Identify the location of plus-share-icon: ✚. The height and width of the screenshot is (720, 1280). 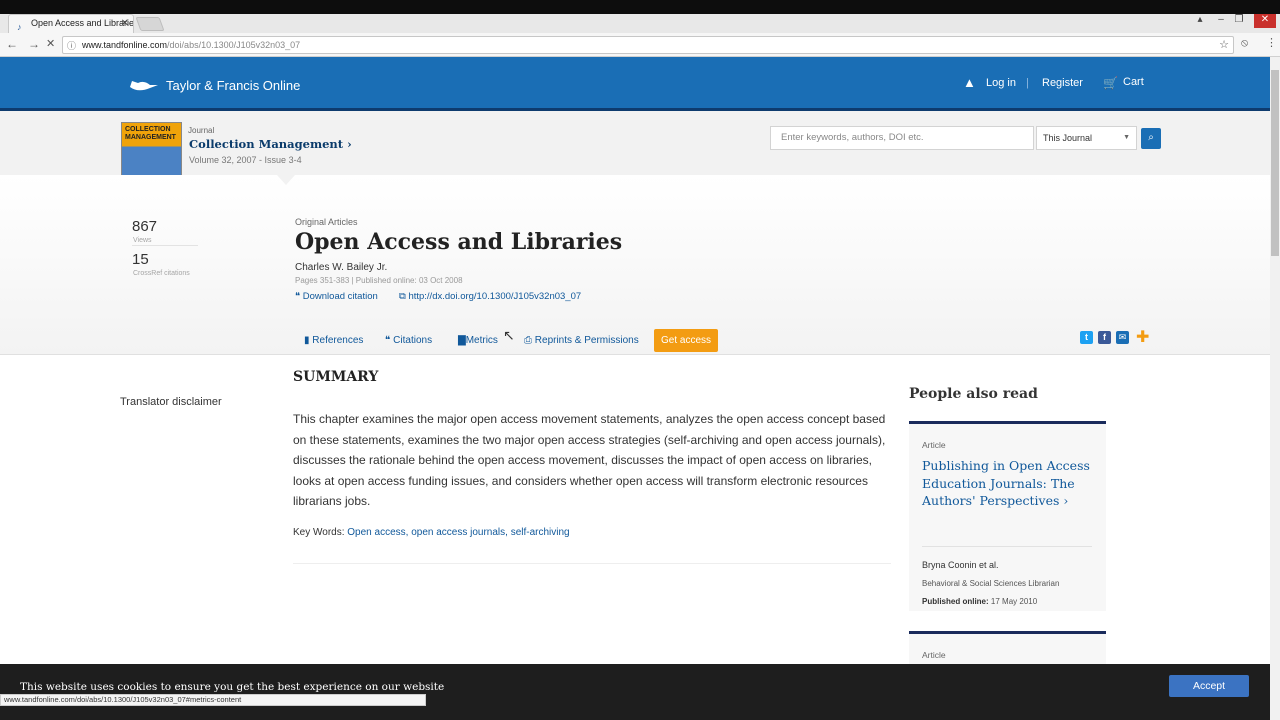
(1142, 338).